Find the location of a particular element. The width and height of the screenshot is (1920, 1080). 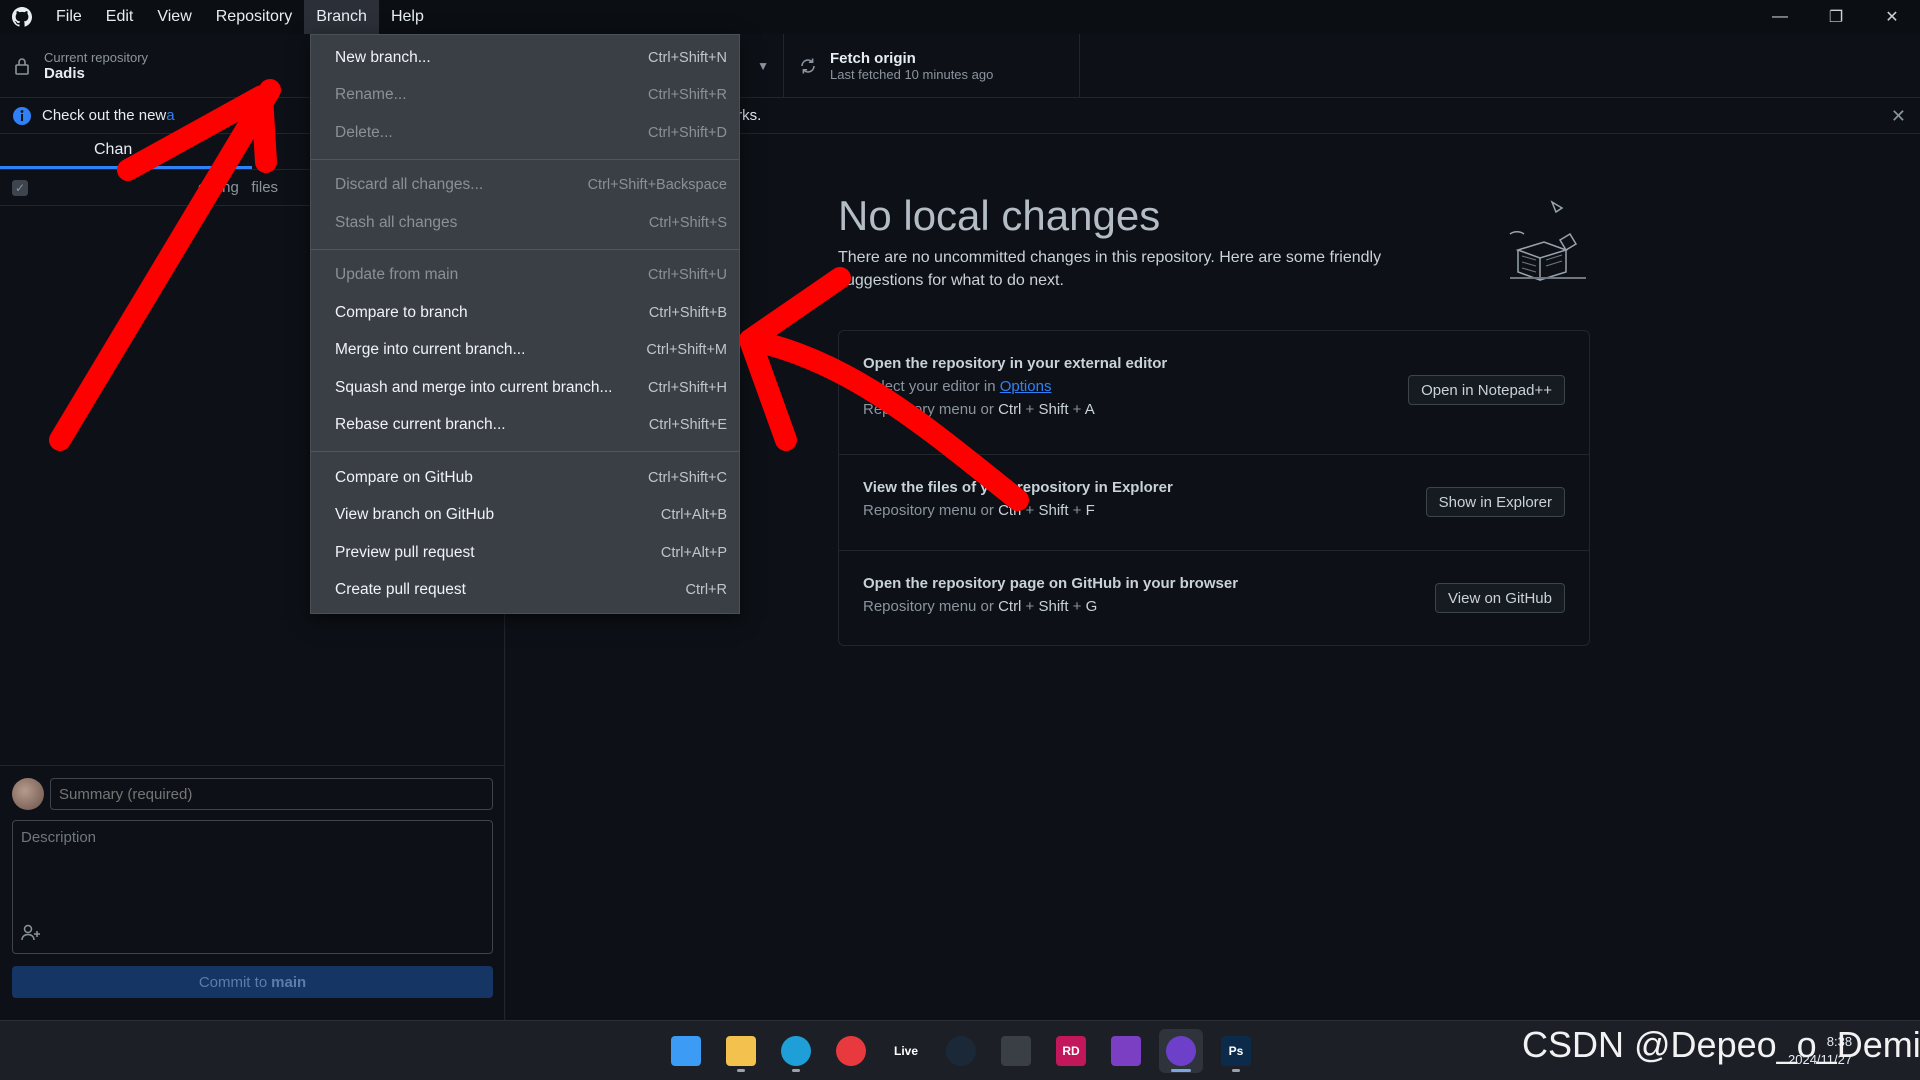

minimize-icon: — is located at coordinates (1780, 17).